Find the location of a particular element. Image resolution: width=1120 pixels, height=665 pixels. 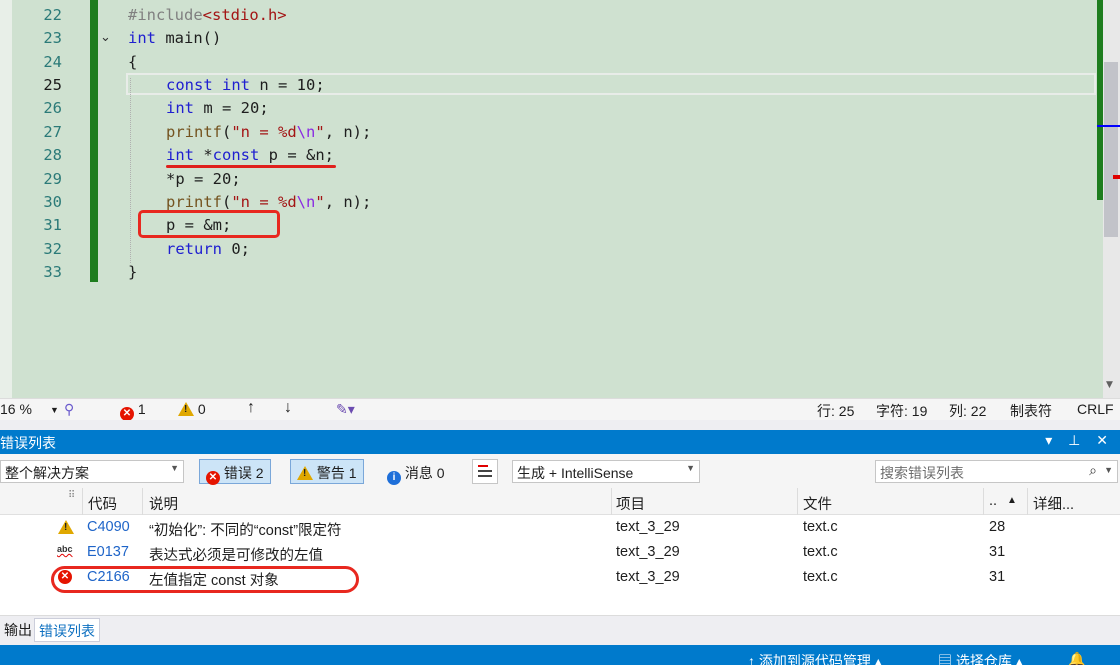

collapse-chevron-icon: ⌄ is located at coordinates (109, 39).